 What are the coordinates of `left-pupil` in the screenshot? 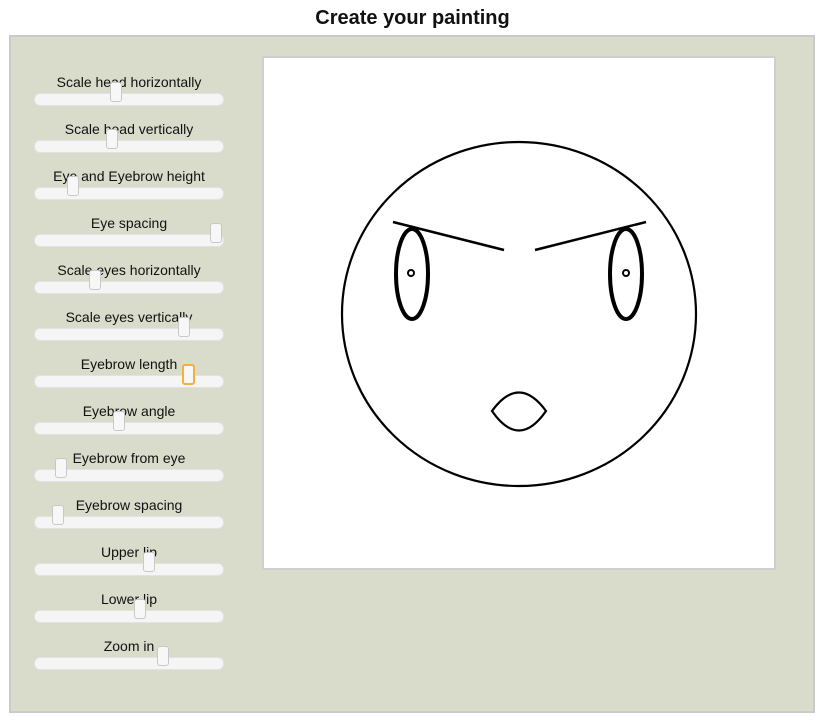 It's located at (411, 273).